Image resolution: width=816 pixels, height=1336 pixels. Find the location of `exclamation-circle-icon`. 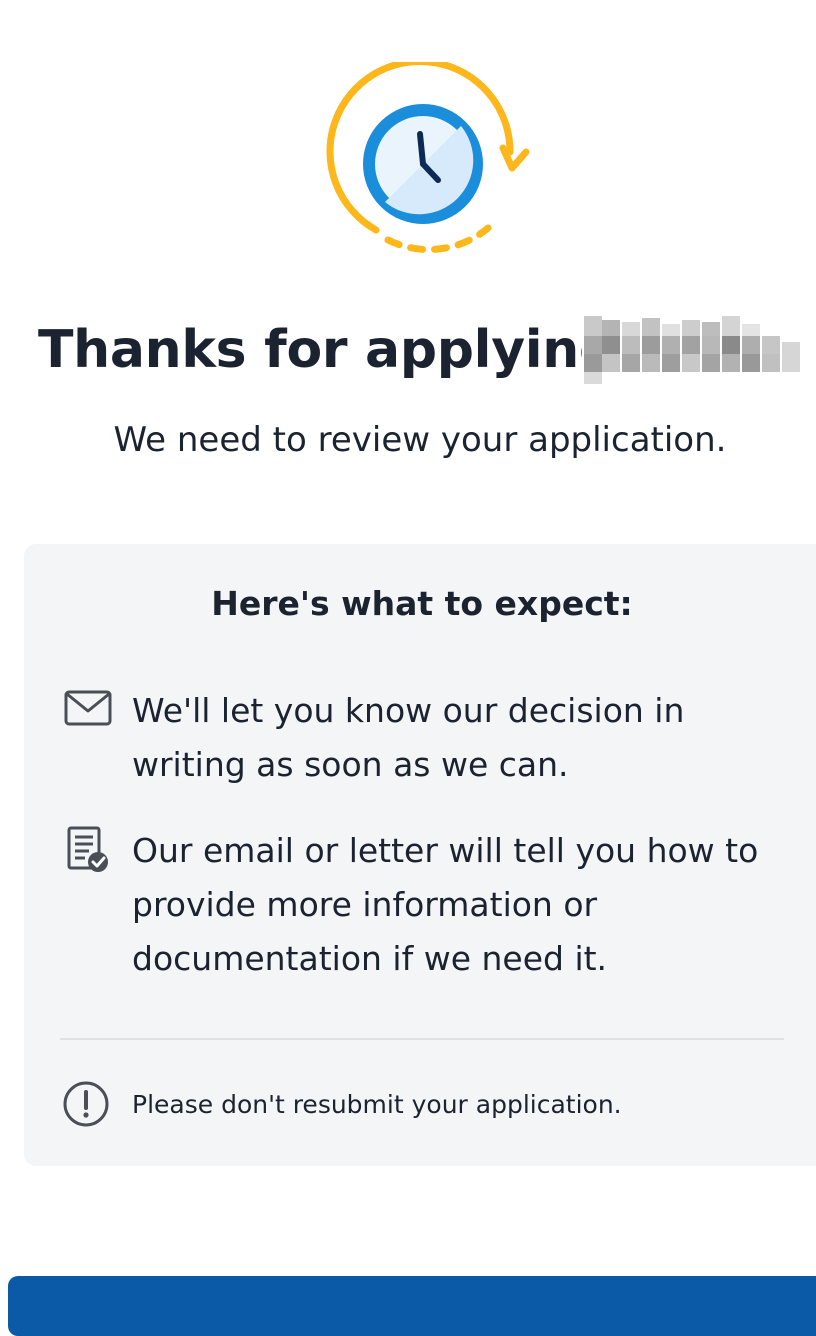

exclamation-circle-icon is located at coordinates (86, 1104).